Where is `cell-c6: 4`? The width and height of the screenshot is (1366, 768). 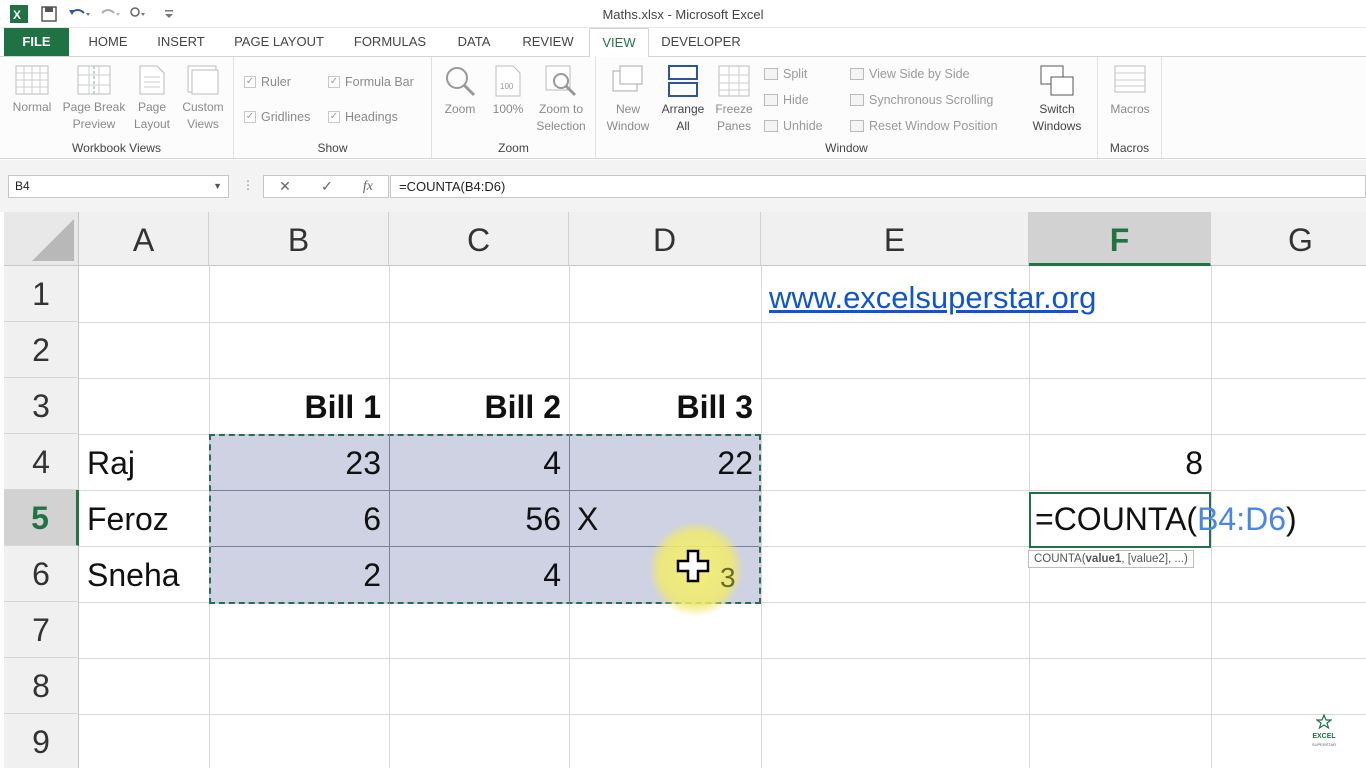
cell-c6: 4 is located at coordinates (479, 574).